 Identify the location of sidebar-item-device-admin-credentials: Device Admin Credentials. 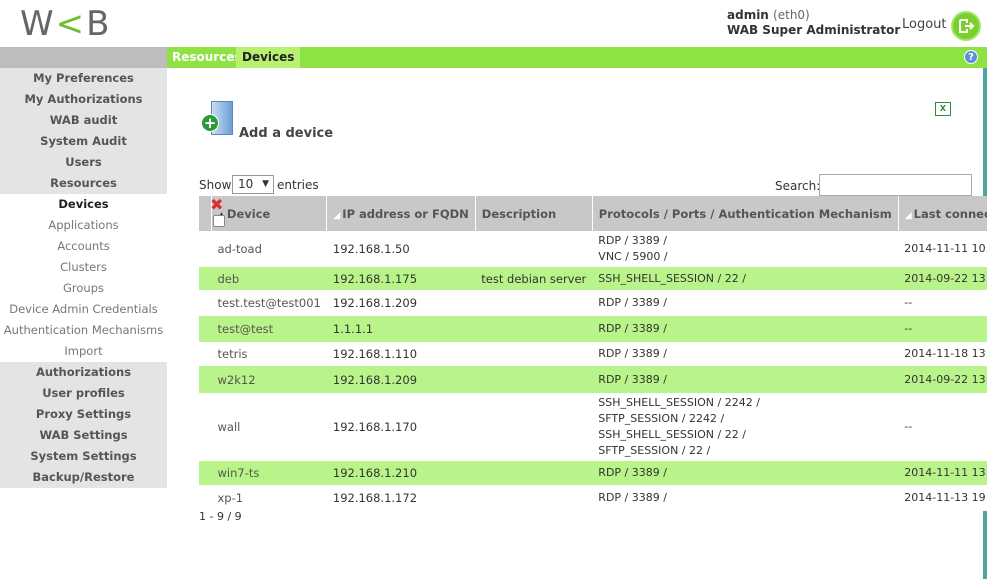
(83, 309).